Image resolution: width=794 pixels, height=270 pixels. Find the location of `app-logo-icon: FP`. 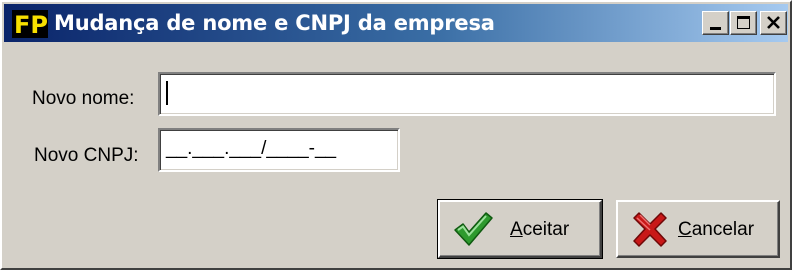

app-logo-icon: FP is located at coordinates (30, 24).